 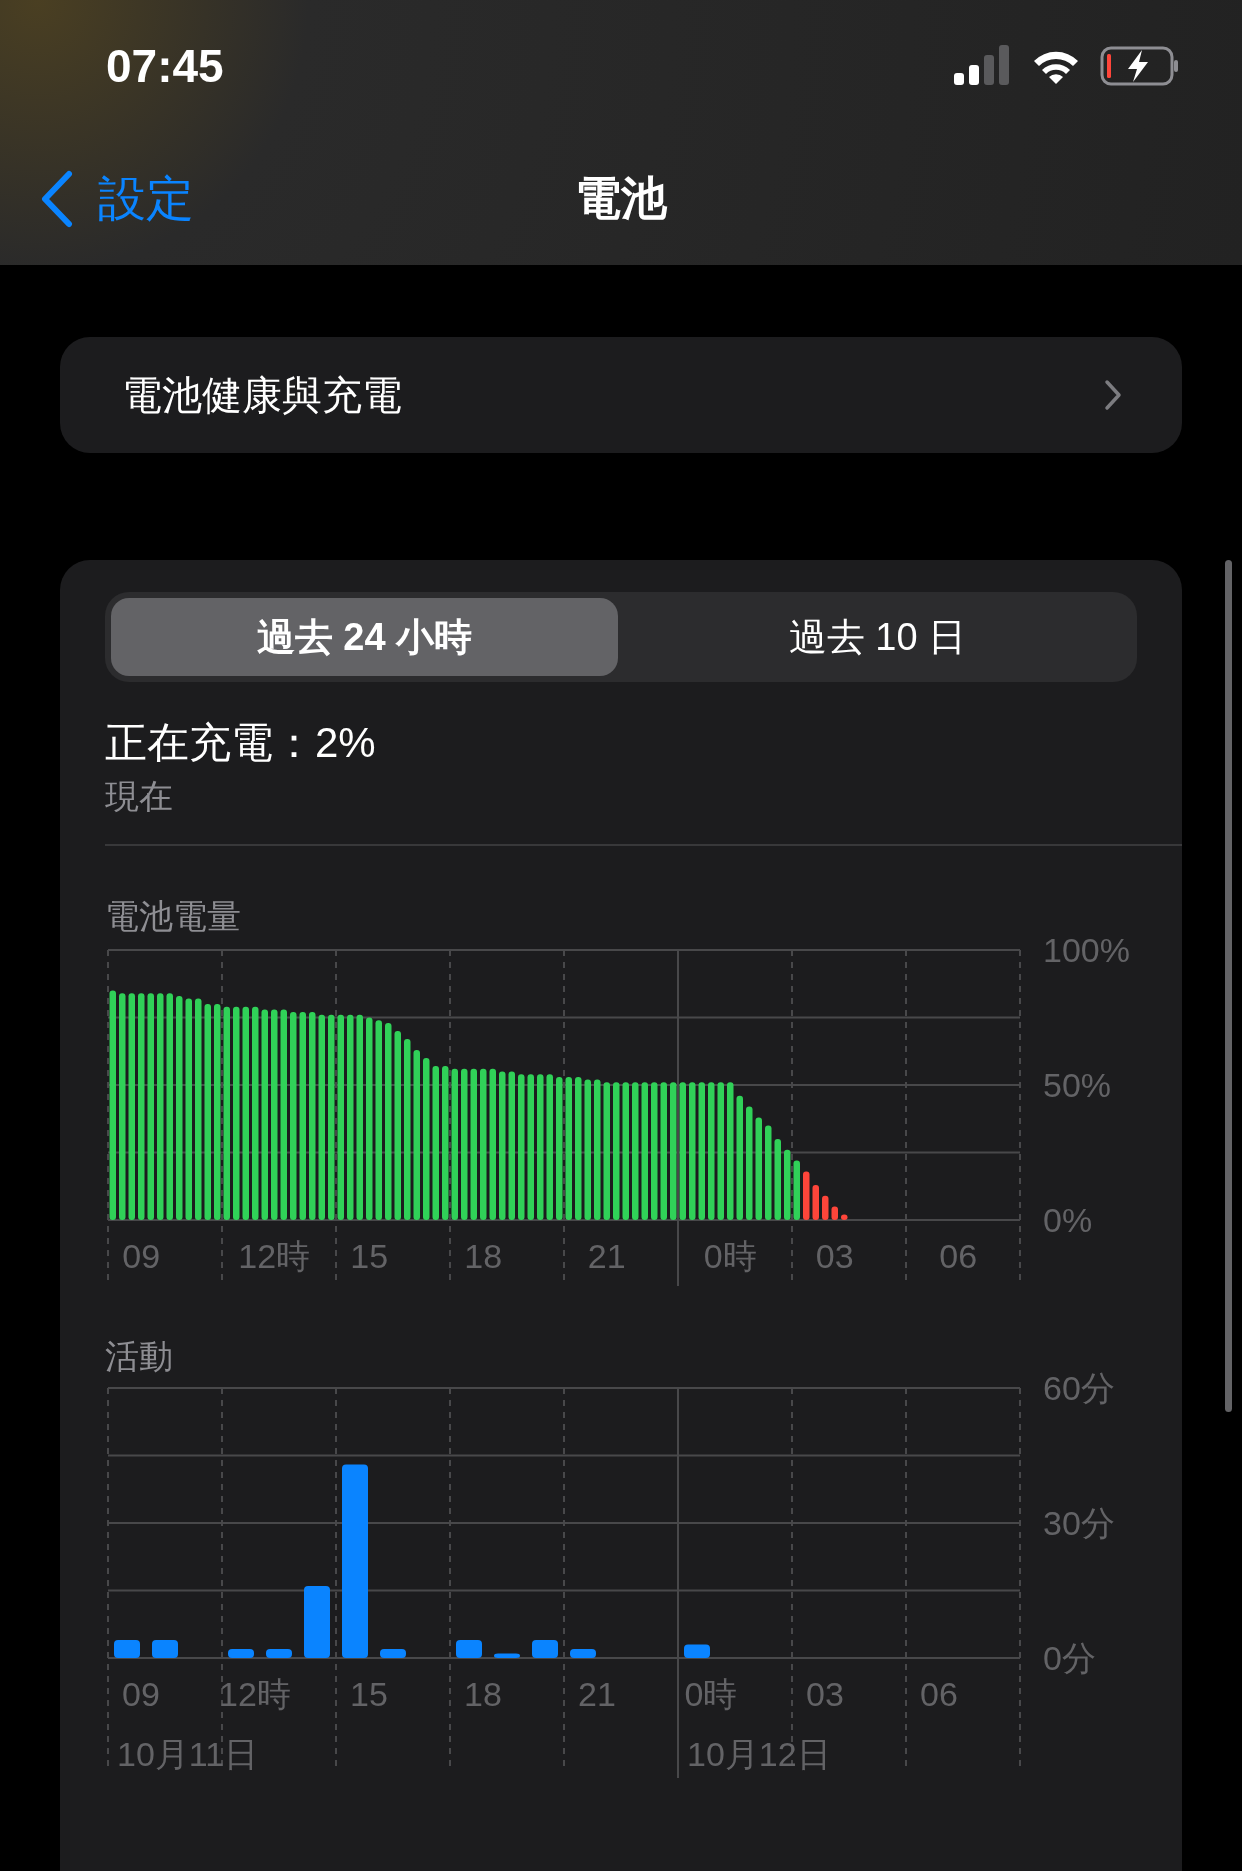 What do you see at coordinates (1079, 1388) in the screenshot?
I see `axis-label: 60分` at bounding box center [1079, 1388].